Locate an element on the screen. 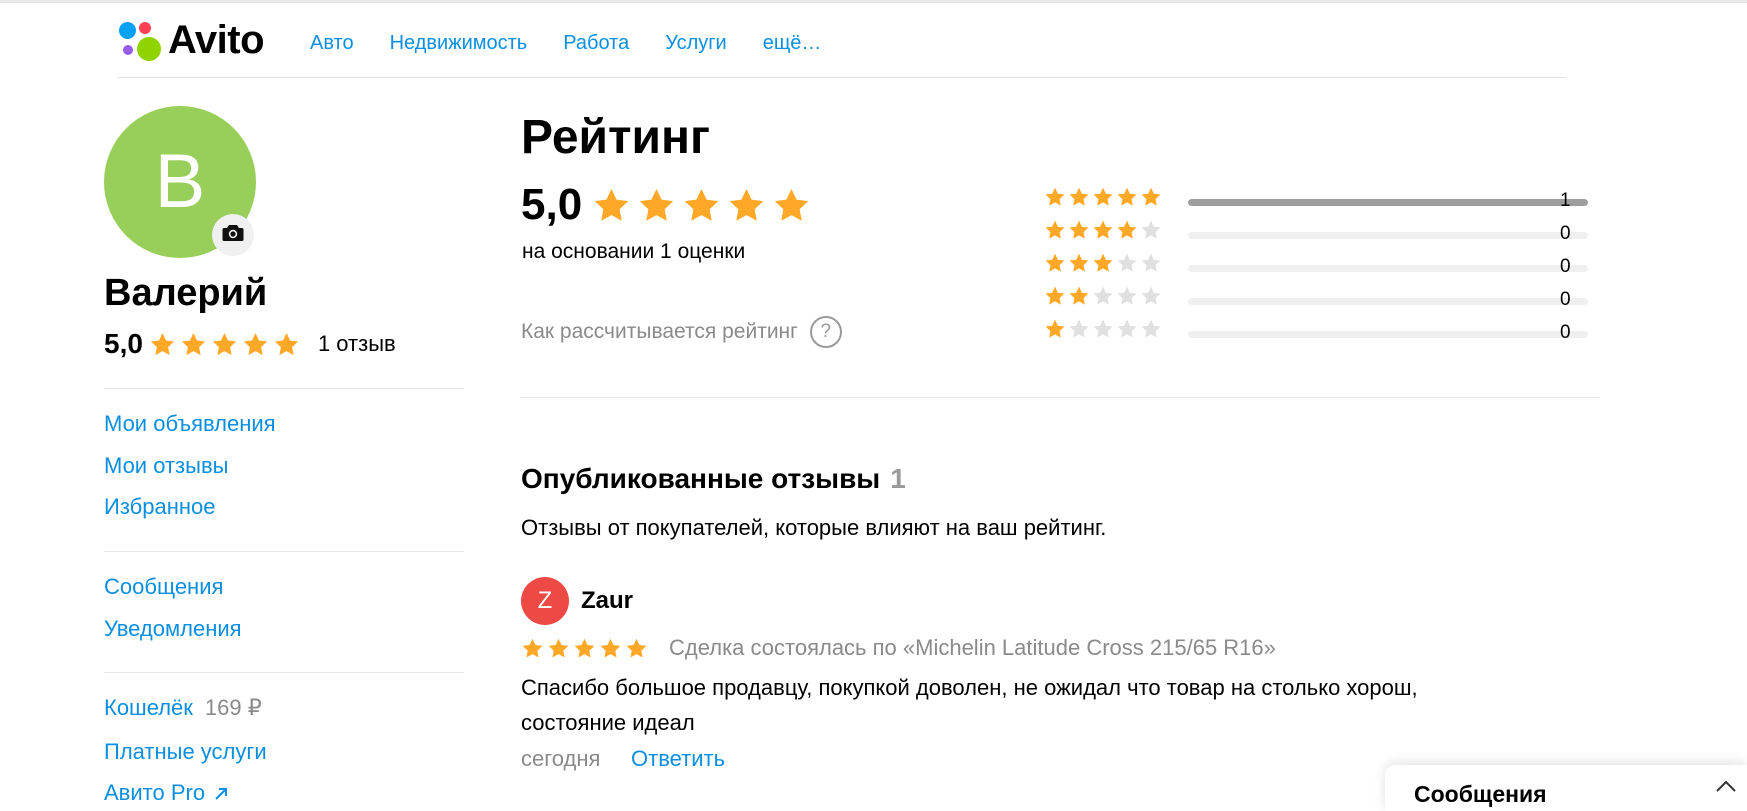 The height and width of the screenshot is (811, 1747). review-stars is located at coordinates (586, 648).